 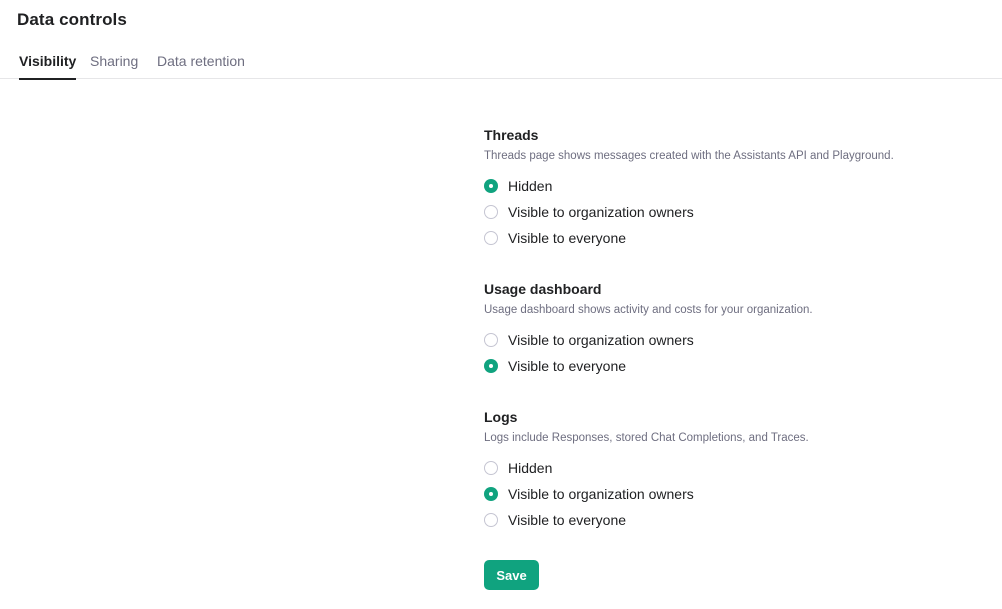 I want to click on usage-option-owners: Visible to organization owners, so click(x=734, y=340).